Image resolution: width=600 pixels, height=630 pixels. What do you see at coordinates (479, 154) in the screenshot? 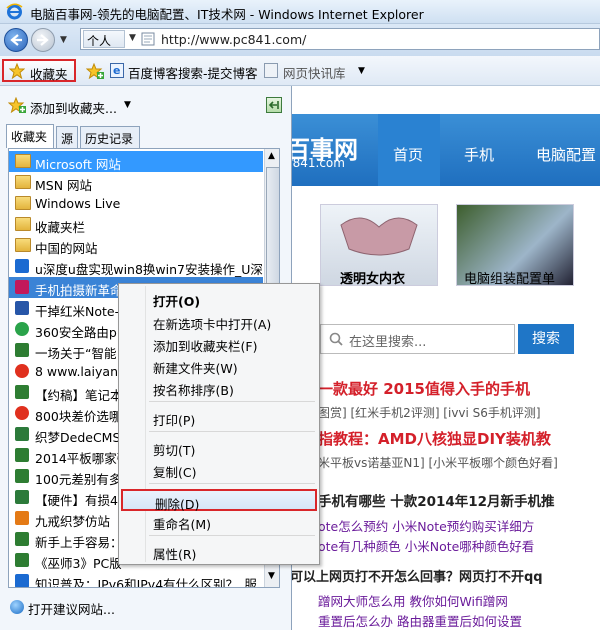
I see `nav-phone: 手机` at bounding box center [479, 154].